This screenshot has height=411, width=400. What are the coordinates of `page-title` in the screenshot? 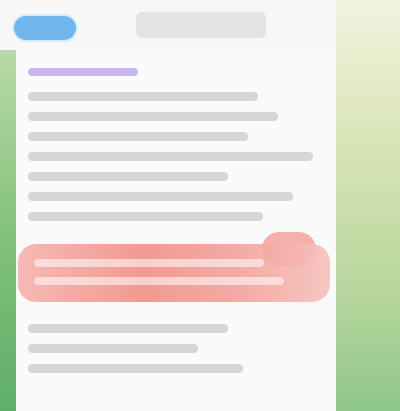 It's located at (201, 25).